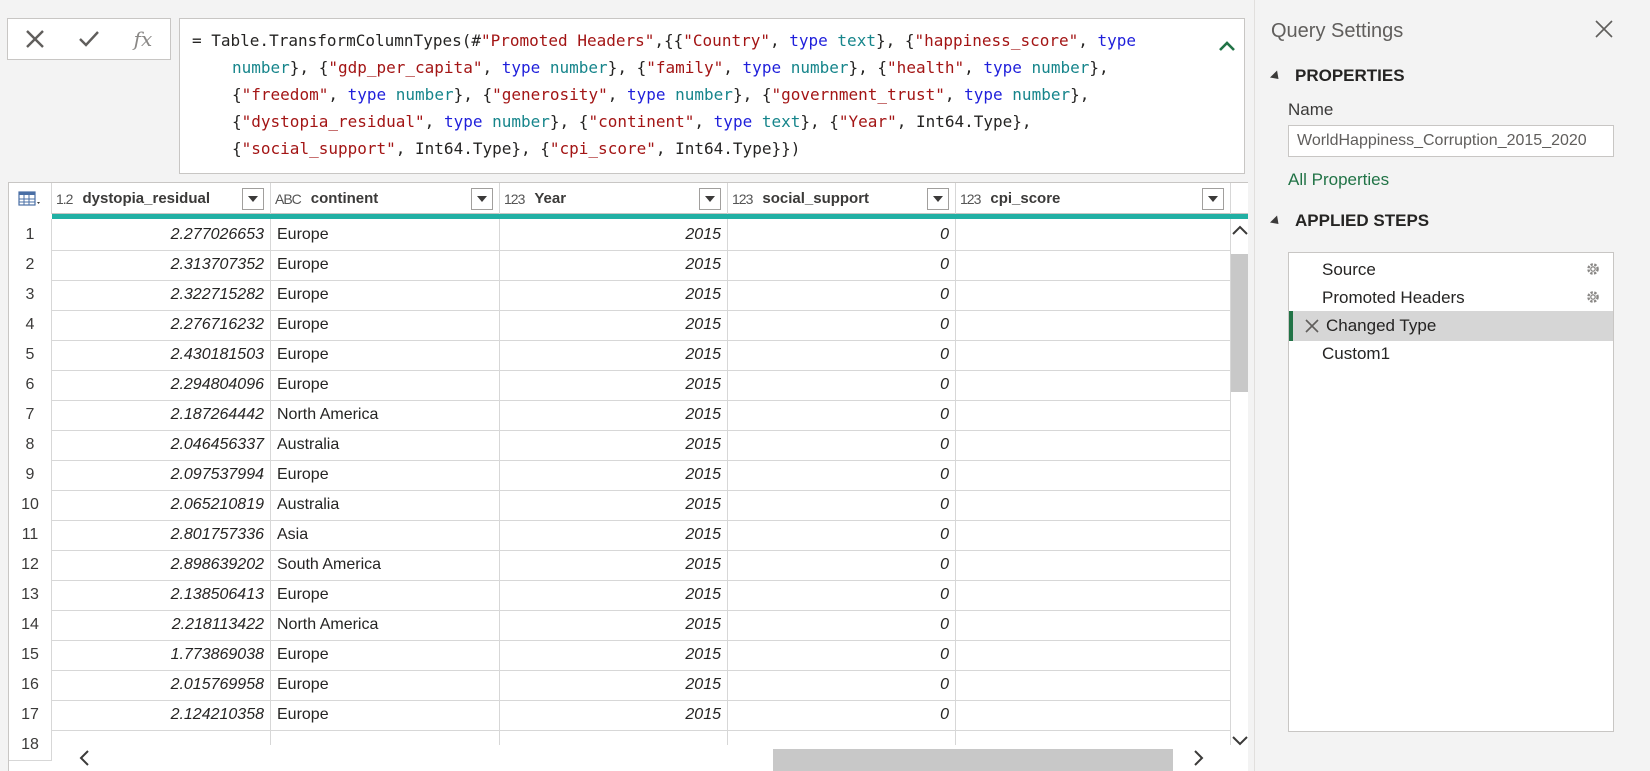  I want to click on table-row: 13 2.138506413 Europe 2015 0, so click(620, 595).